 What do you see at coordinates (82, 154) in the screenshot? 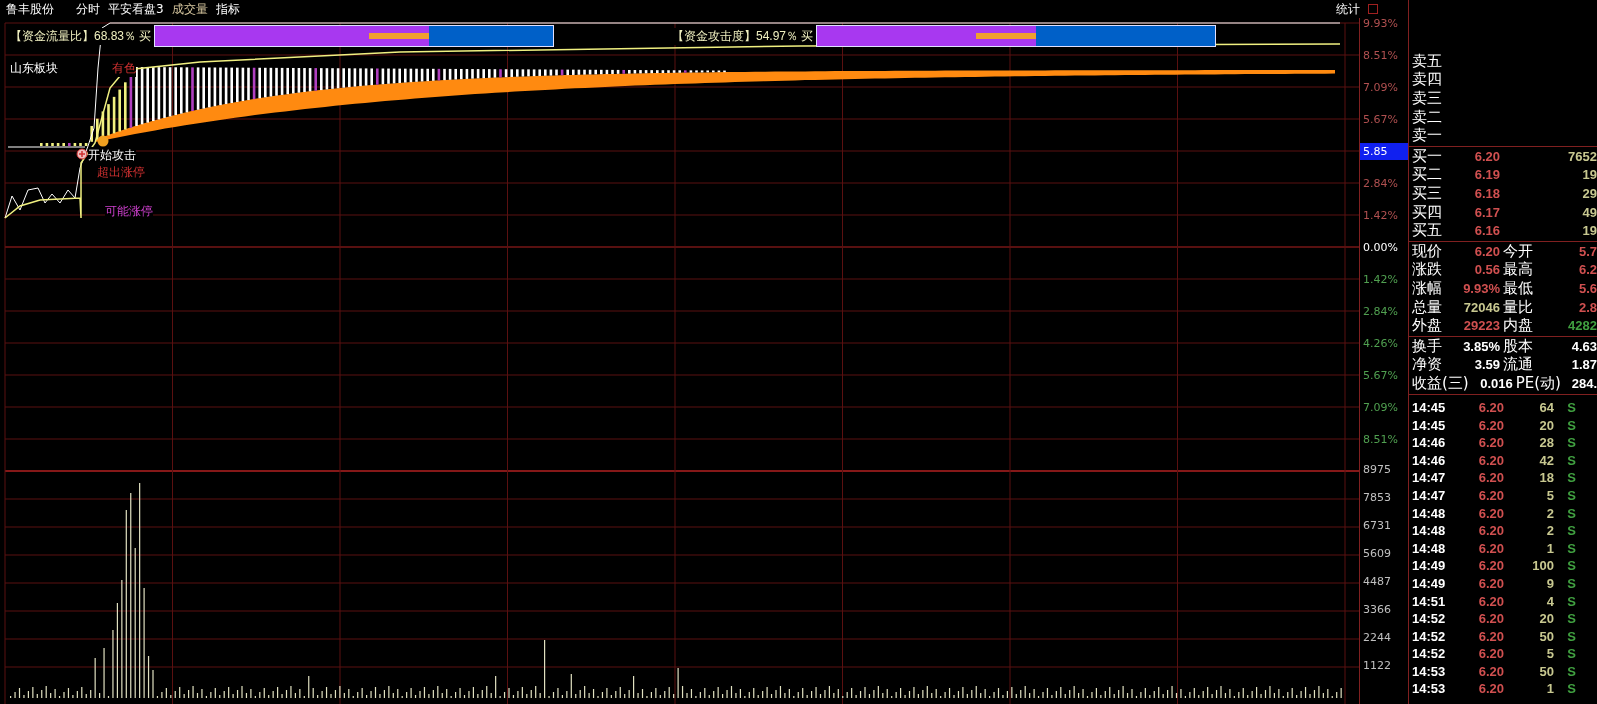
I see `plus-circle-icon` at bounding box center [82, 154].